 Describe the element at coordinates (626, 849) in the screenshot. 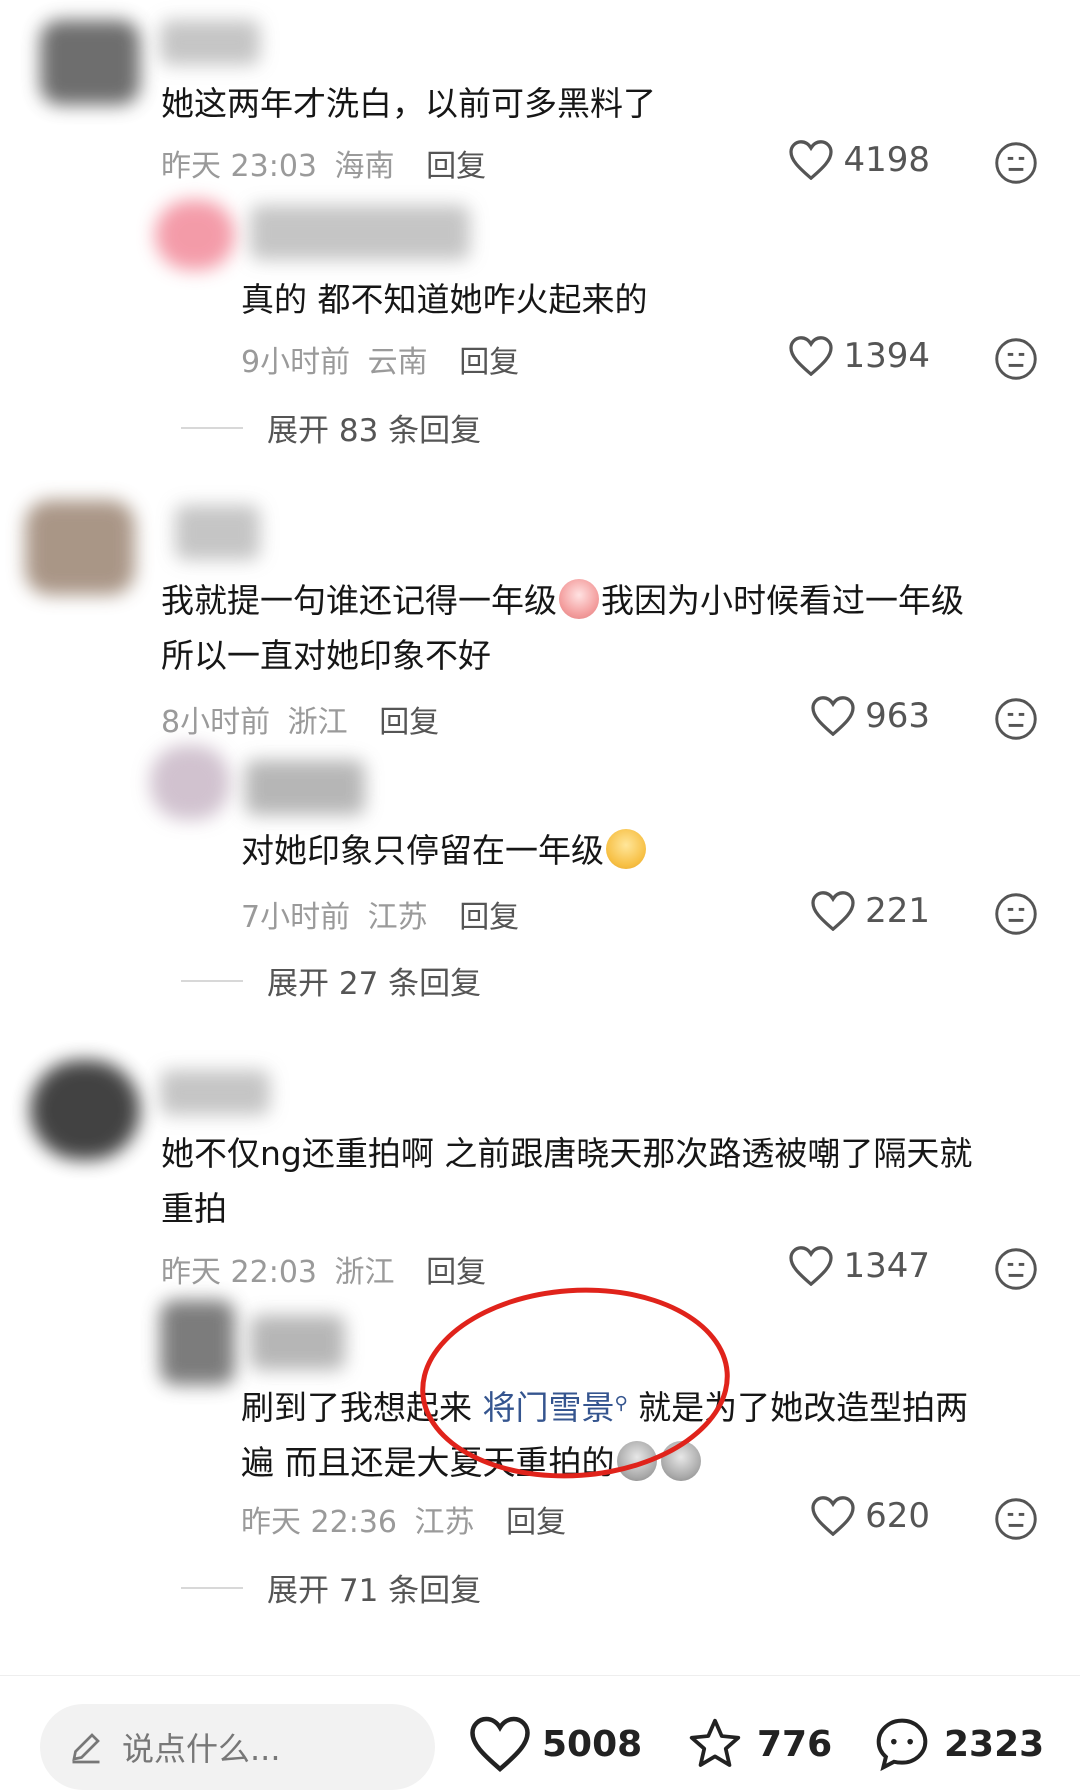

I see `smiling-face-emoji-icon` at that location.